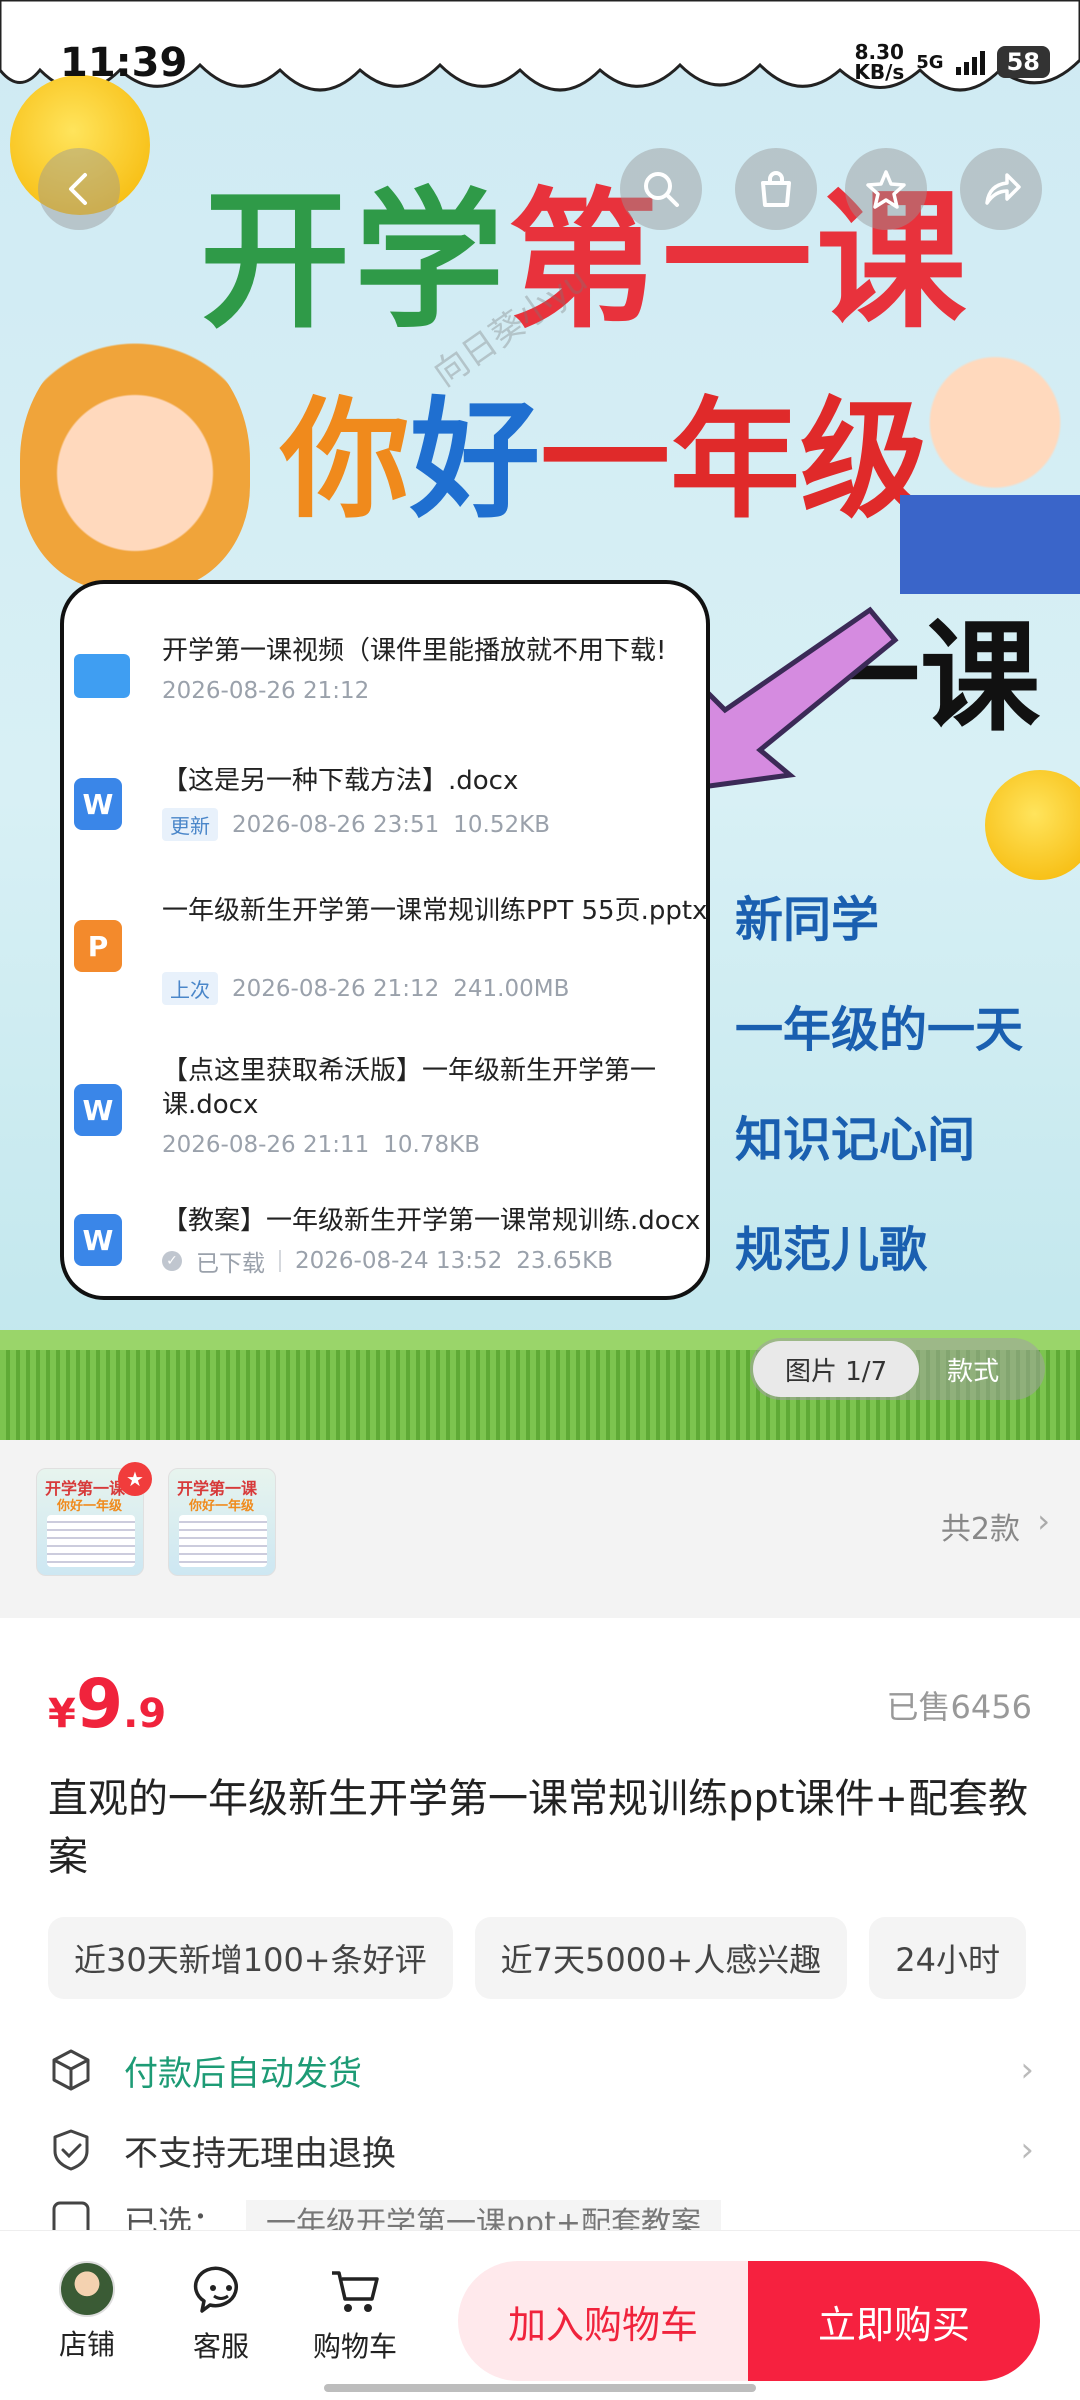 The width and height of the screenshot is (1080, 2400). What do you see at coordinates (543, 2070) in the screenshot?
I see `service-auto-delivery: 付款后自动发货 ›` at bounding box center [543, 2070].